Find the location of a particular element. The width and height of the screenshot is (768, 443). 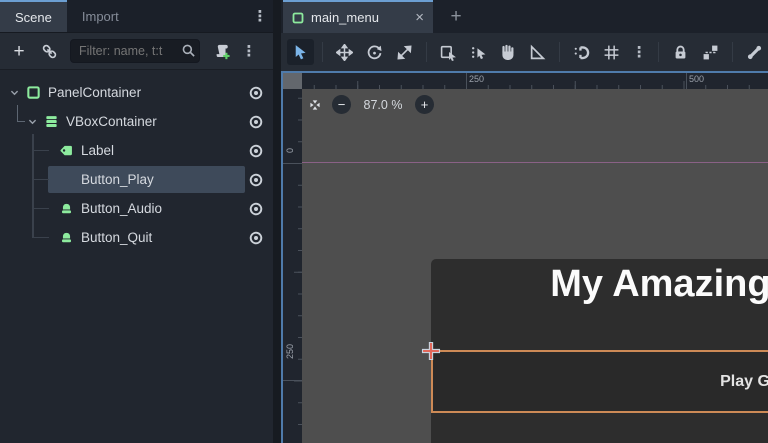

zoom-controls: − 87.0 % + is located at coordinates (370, 104).